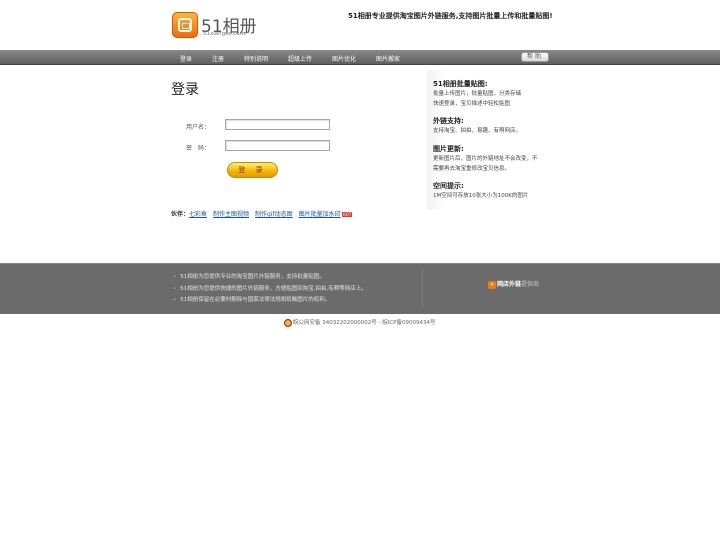  What do you see at coordinates (477, 94) in the screenshot?
I see `info-line: 批量上传图片，批量贴图，分类存储` at bounding box center [477, 94].